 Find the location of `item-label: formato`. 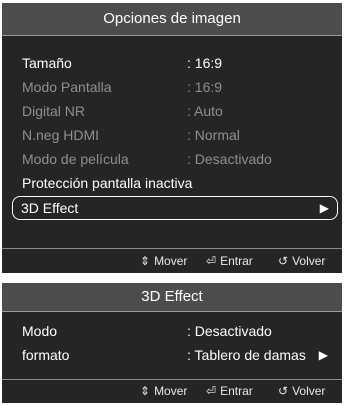

item-label: formato is located at coordinates (46, 355).